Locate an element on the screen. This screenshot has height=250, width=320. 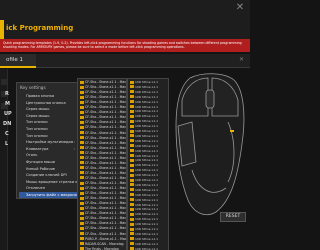
menu-item: Настройки мультимедиа › is located at coordinates (48, 142).